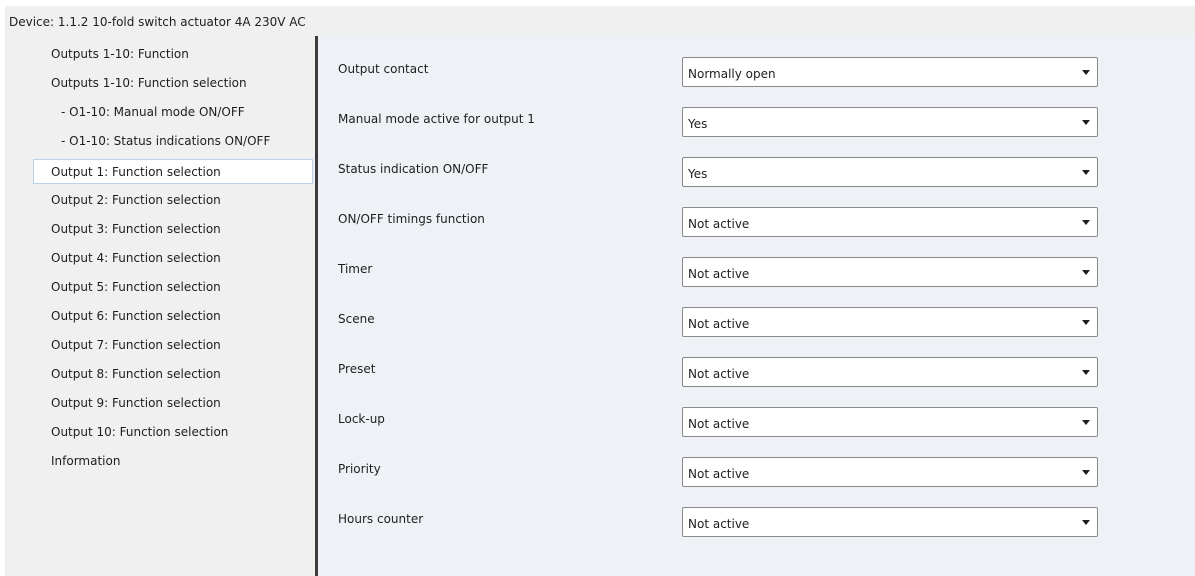  I want to click on timer-select: Not active, so click(890, 272).